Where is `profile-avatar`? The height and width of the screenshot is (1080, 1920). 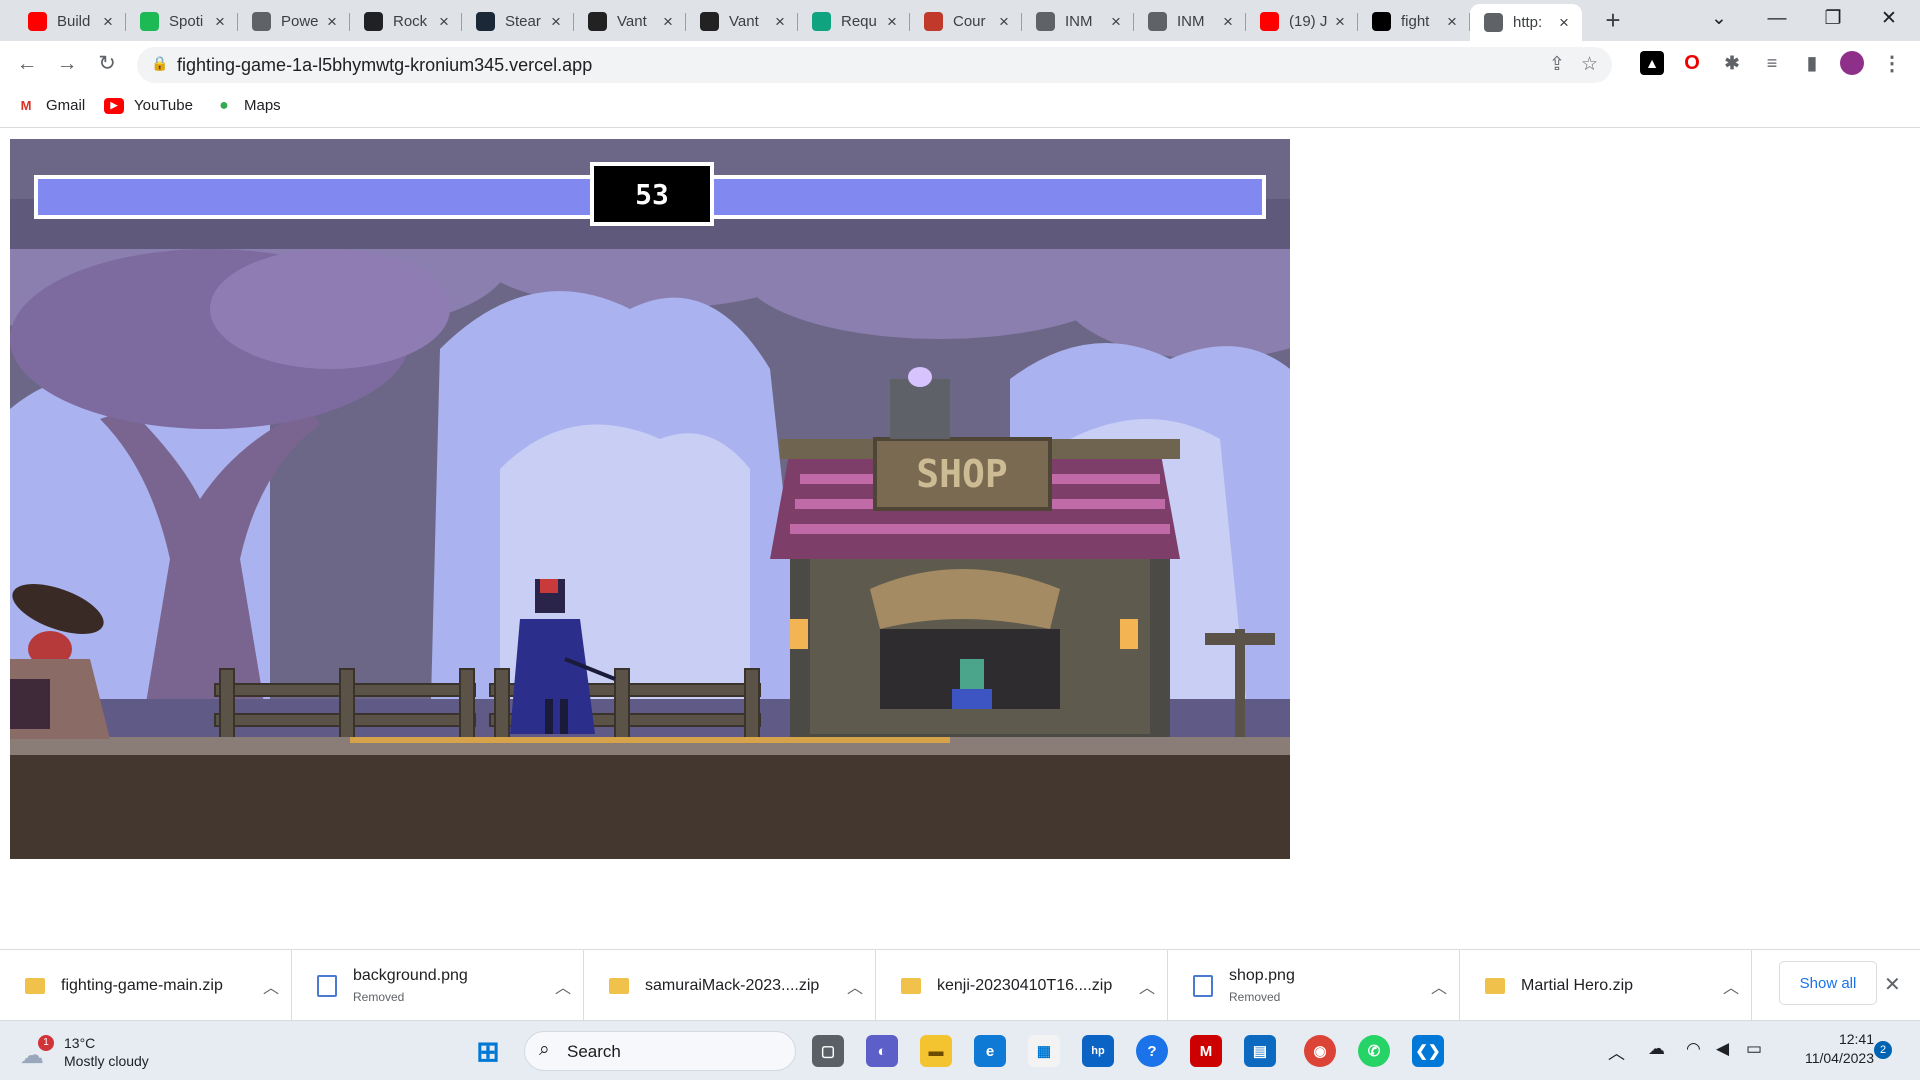
profile-avatar is located at coordinates (1852, 63).